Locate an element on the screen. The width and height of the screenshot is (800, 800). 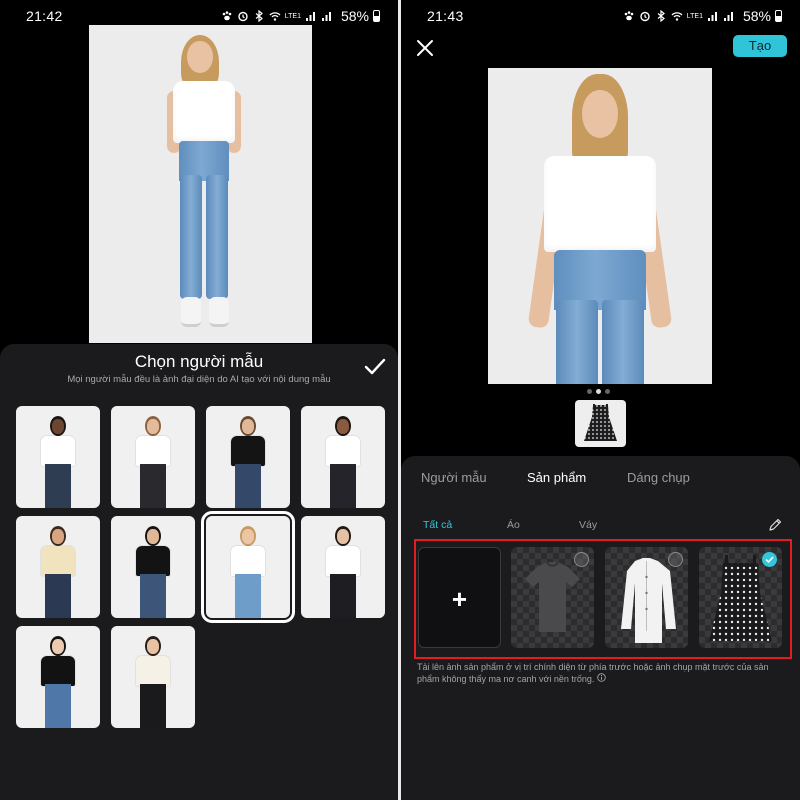
carousel-dots is located at coordinates (598, 391).